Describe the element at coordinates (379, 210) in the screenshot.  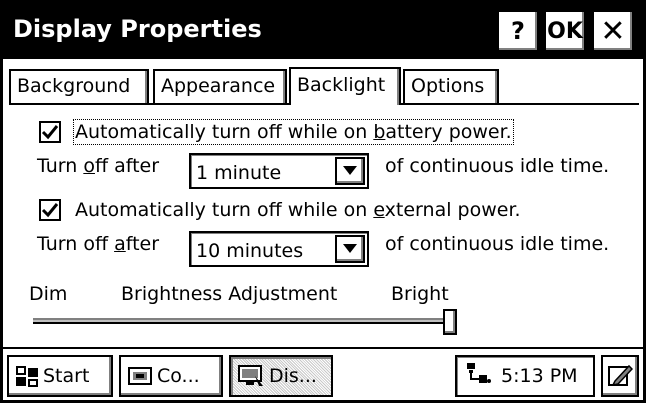
I see `external-label-accel: e` at that location.